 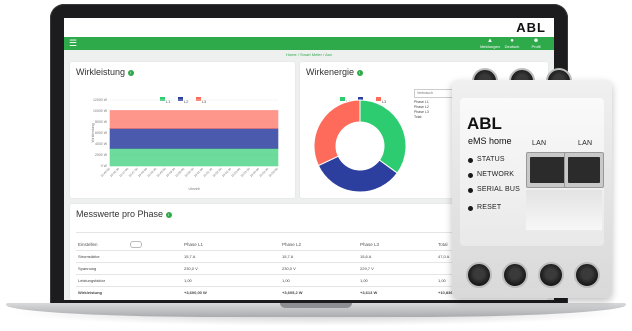 What do you see at coordinates (194, 119) in the screenshot?
I see `area-series-l3` at bounding box center [194, 119].